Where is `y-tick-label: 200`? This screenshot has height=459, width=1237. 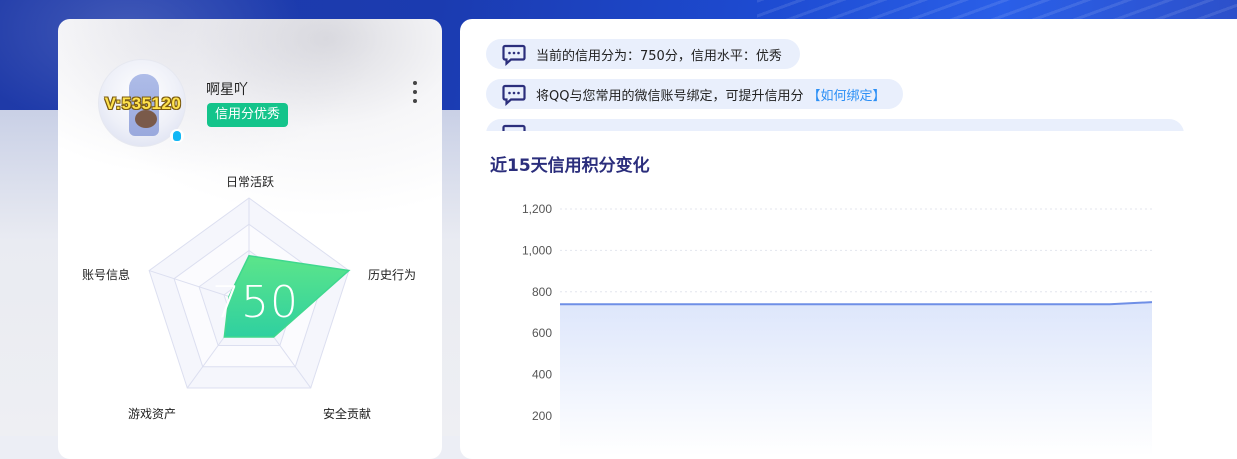 y-tick-label: 200 is located at coordinates (542, 416).